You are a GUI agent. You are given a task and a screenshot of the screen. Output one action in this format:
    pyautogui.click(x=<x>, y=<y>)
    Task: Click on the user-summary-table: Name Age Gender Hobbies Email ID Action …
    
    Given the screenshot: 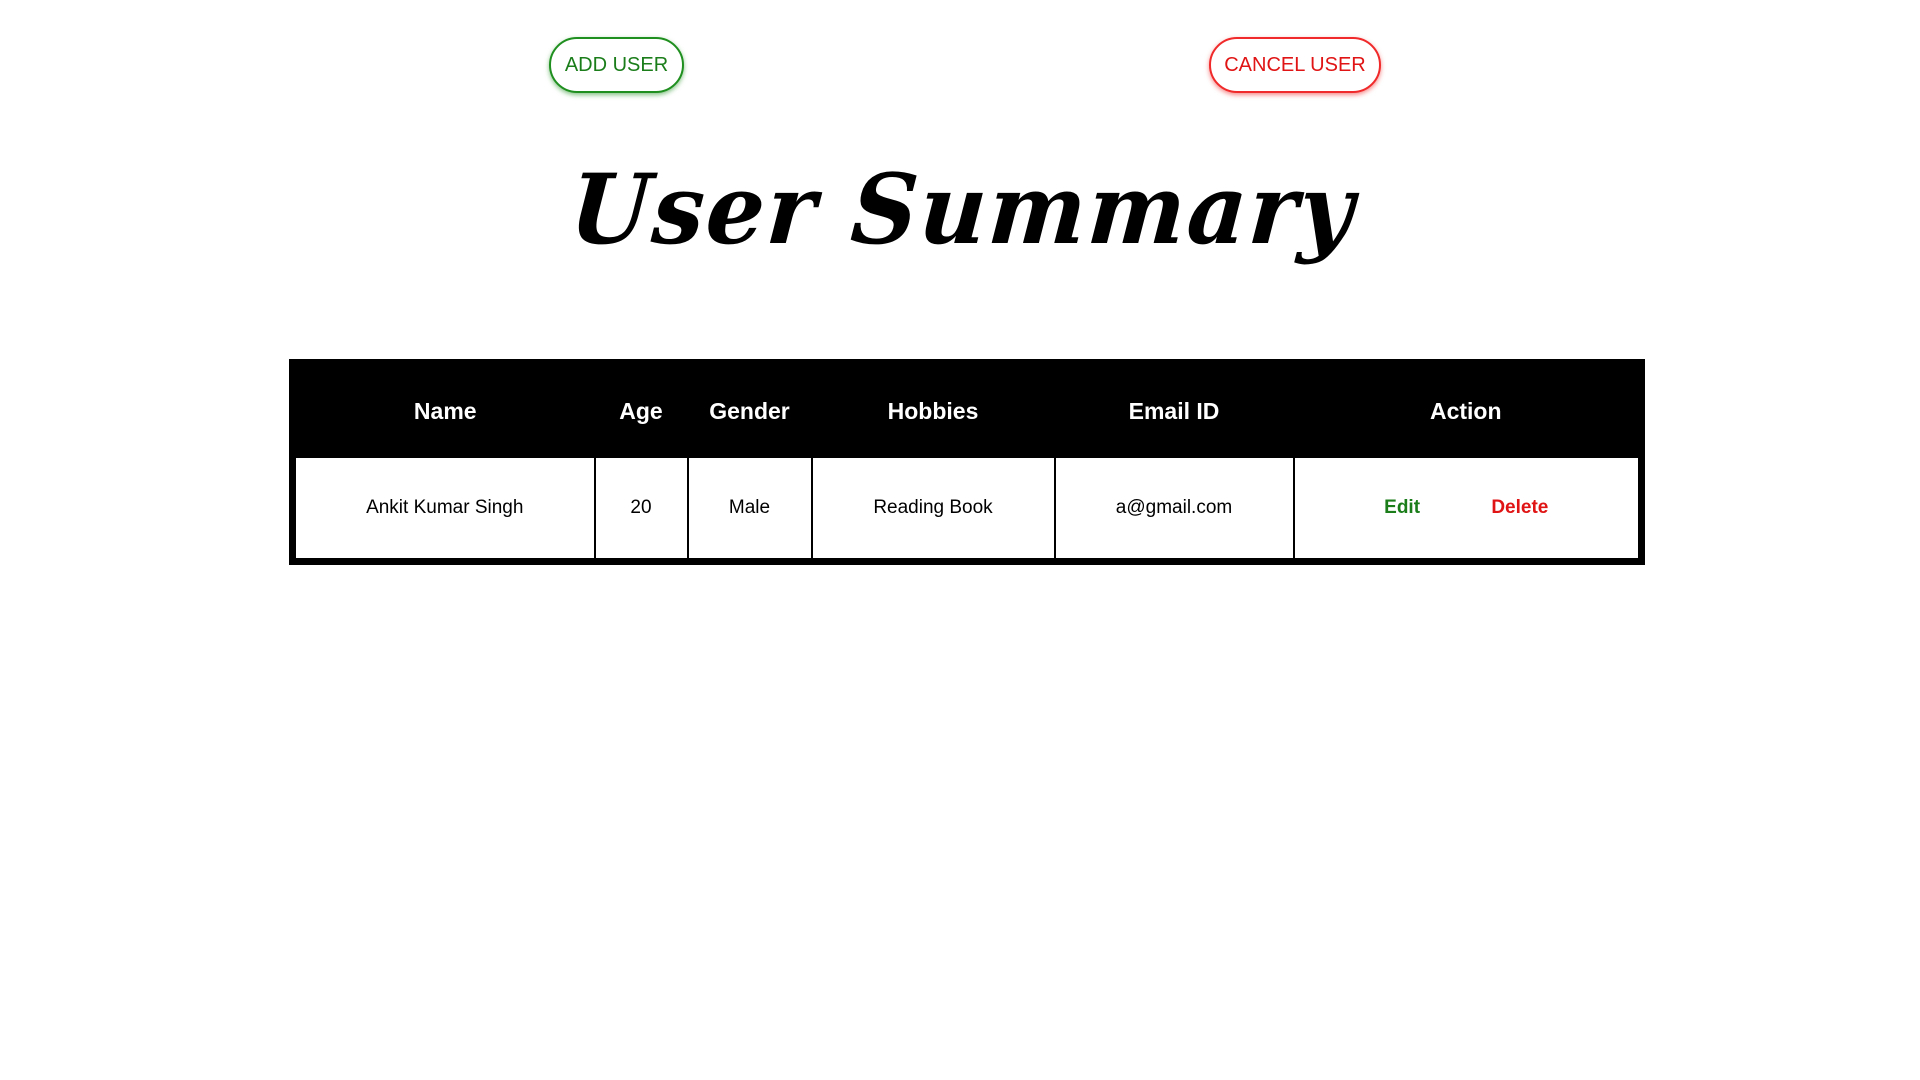 What is the action you would take?
    pyautogui.click(x=967, y=462)
    